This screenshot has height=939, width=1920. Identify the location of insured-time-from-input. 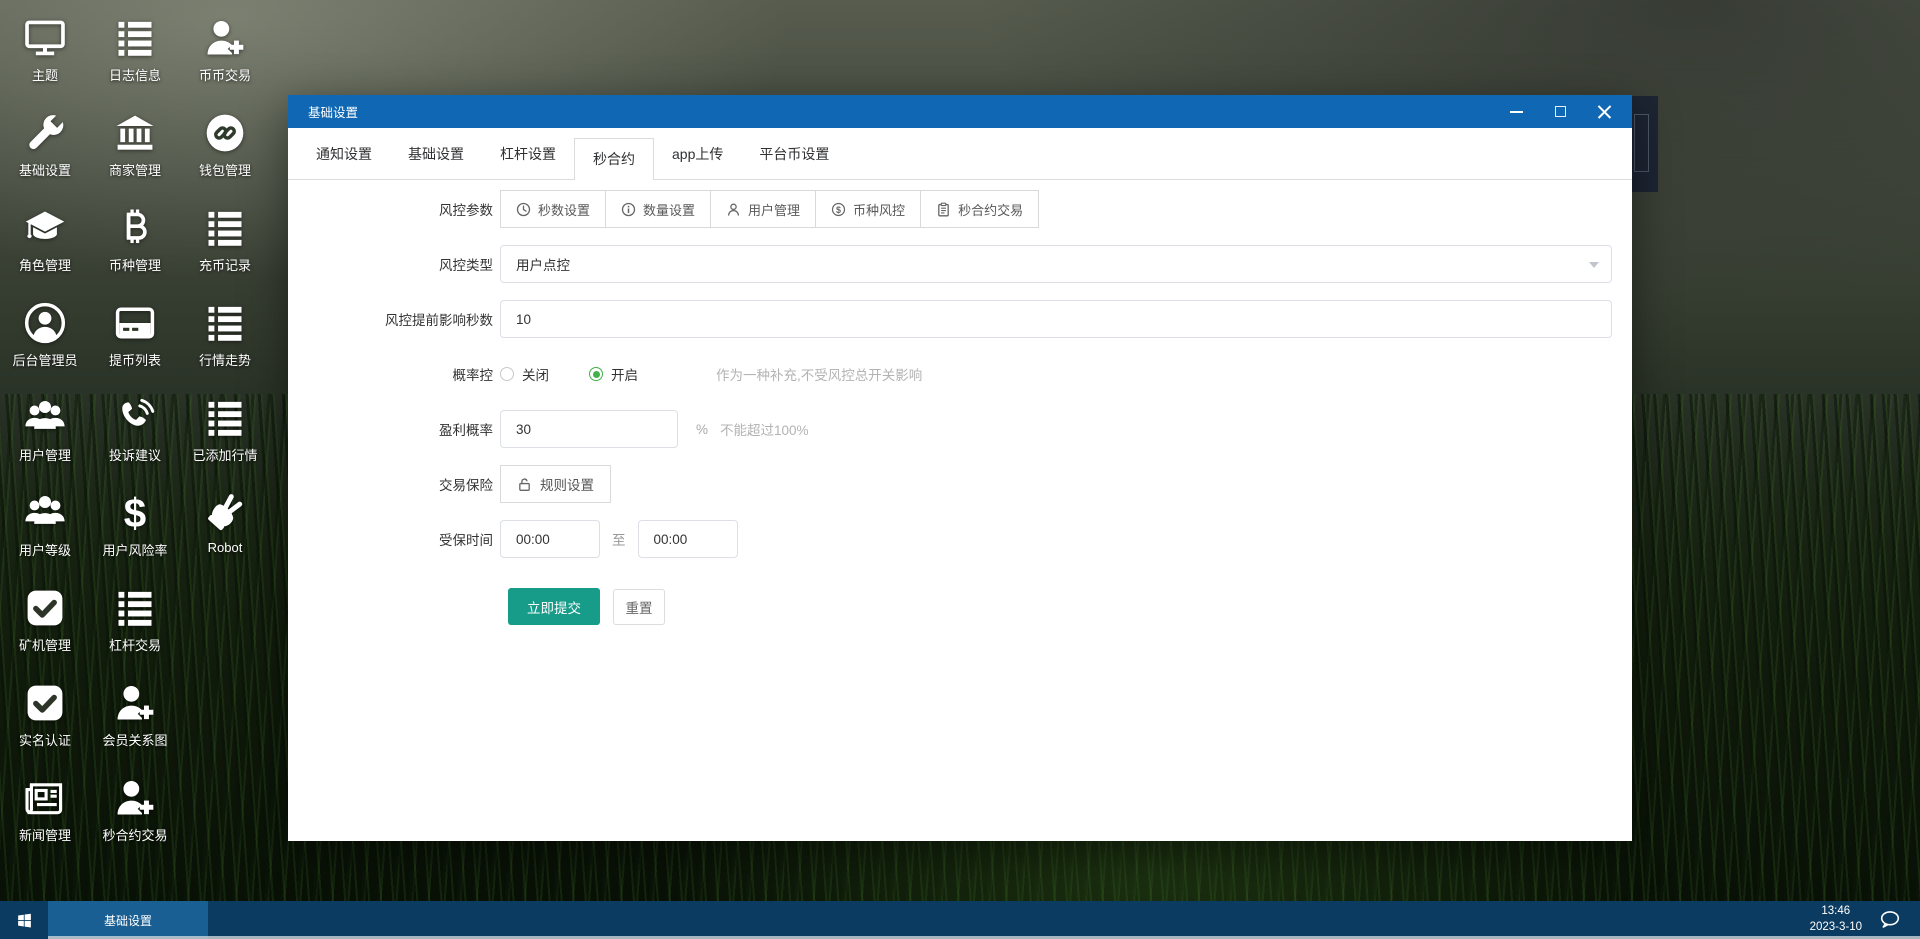
(550, 539).